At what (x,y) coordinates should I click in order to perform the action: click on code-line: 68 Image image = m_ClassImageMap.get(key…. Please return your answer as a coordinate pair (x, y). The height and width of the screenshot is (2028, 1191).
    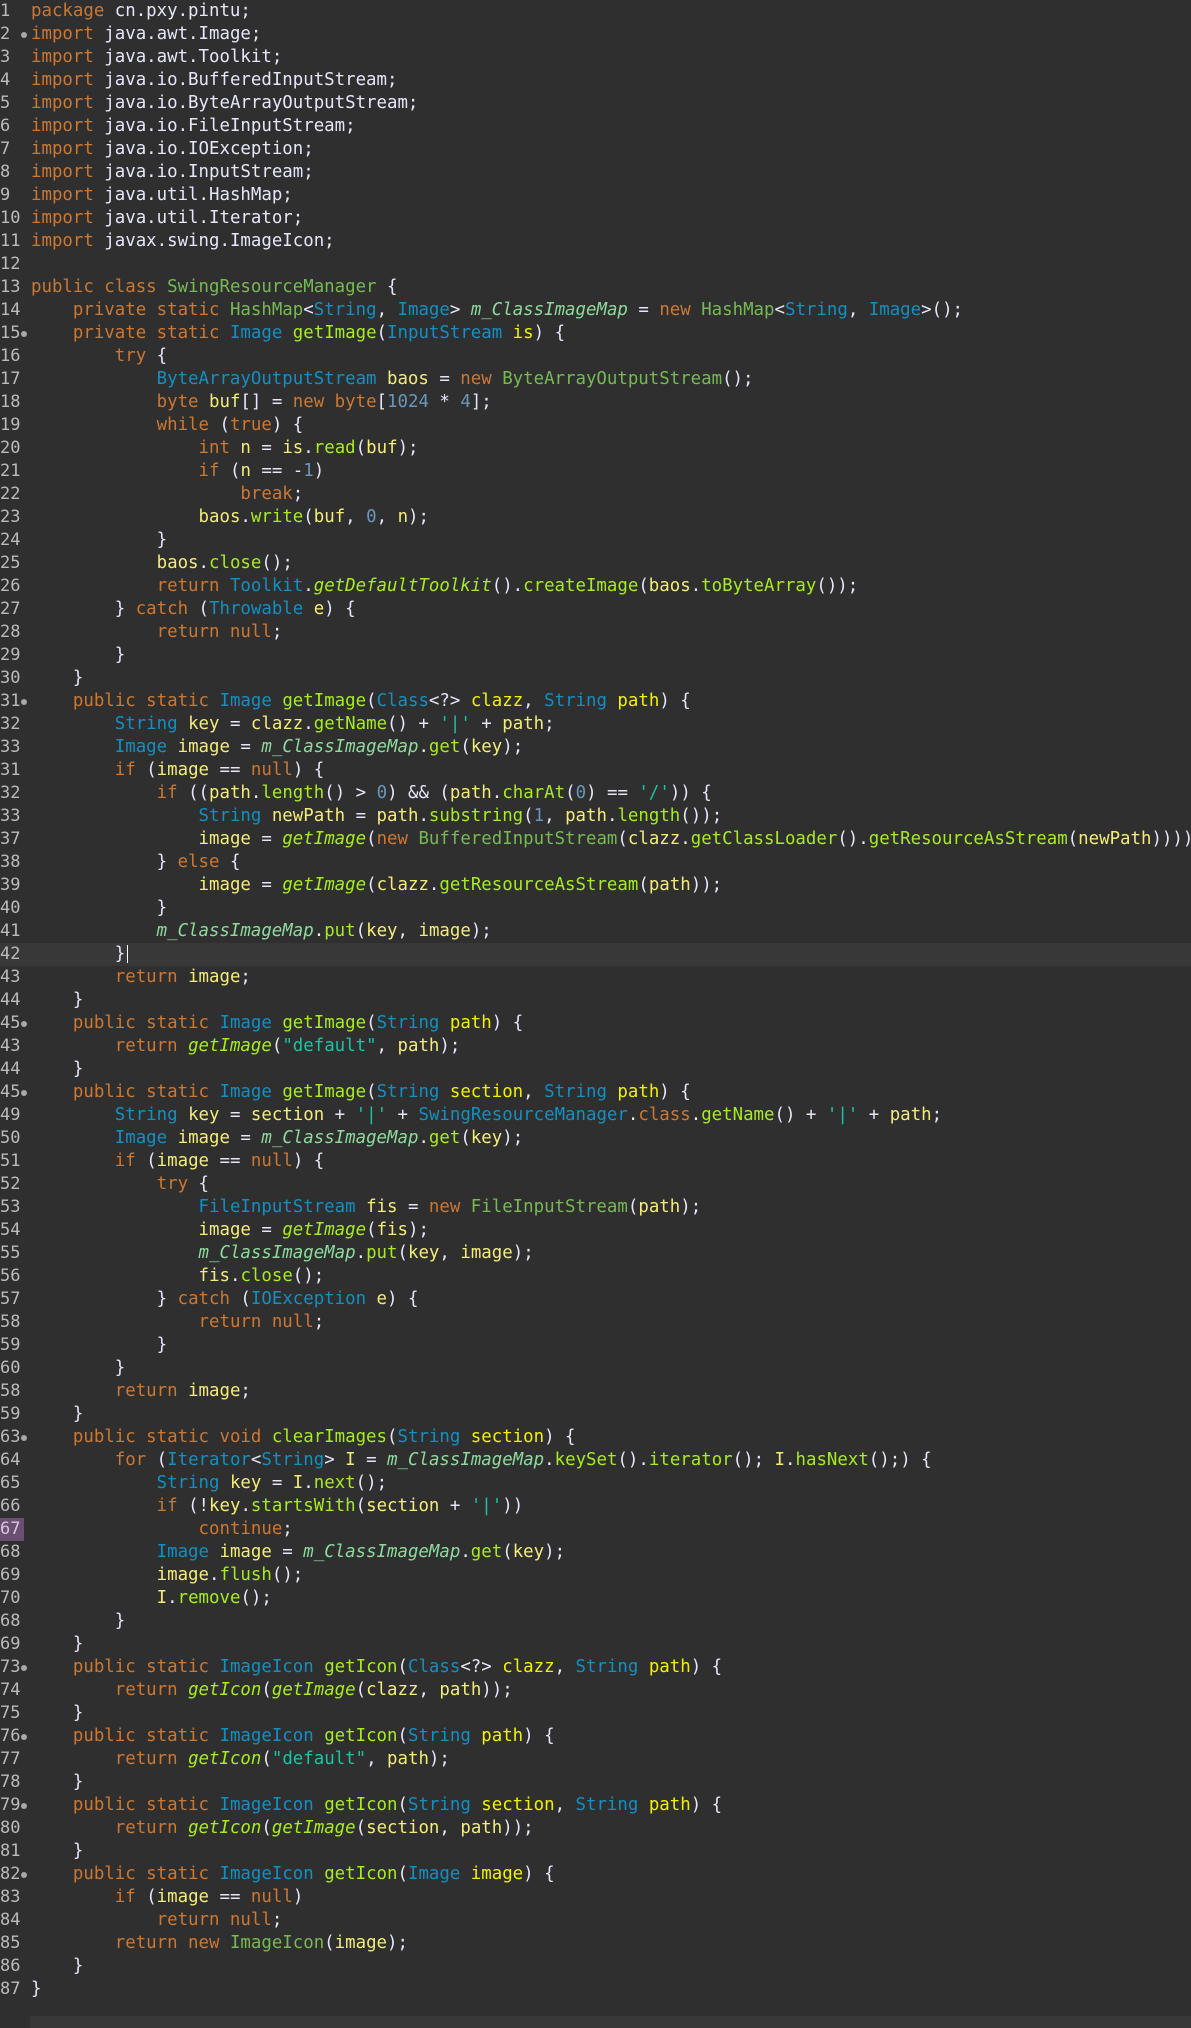
    Looking at the image, I should click on (595, 1552).